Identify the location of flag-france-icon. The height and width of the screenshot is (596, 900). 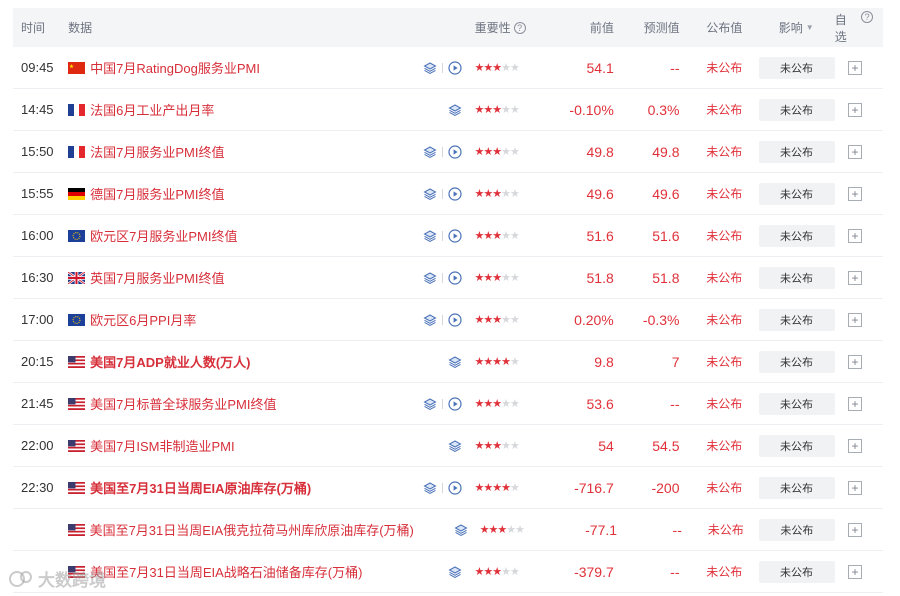
(77, 151).